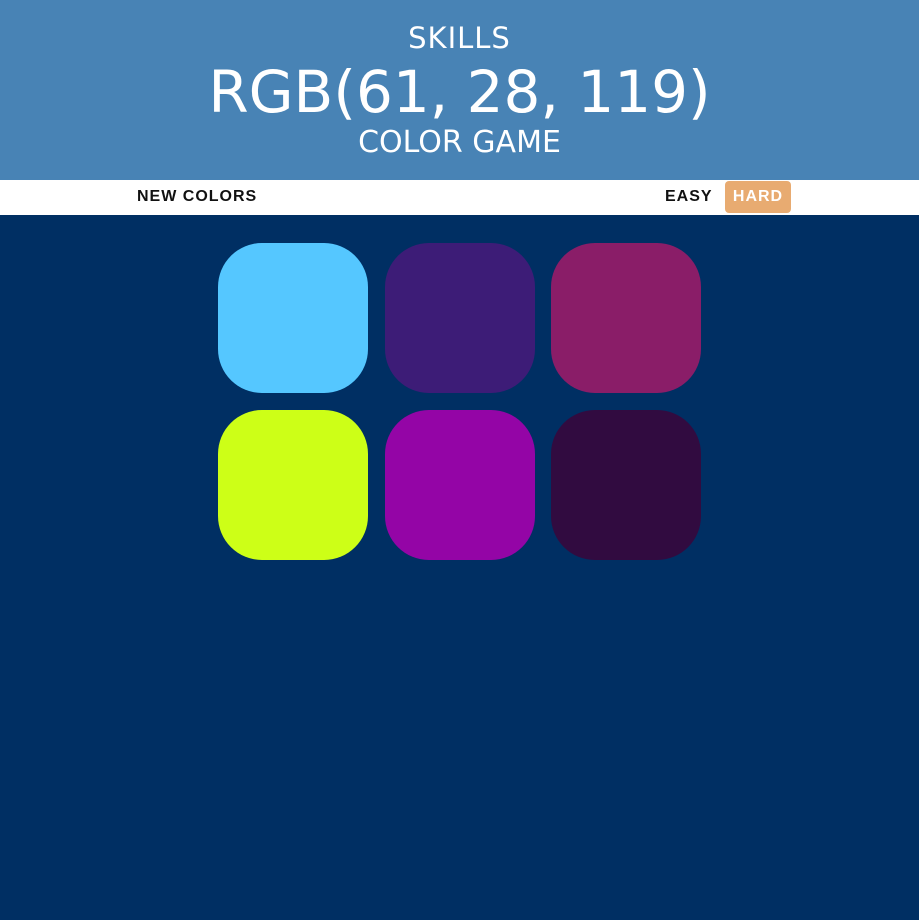  I want to click on target-rgb-display: RGB(61, 28, 119), so click(459, 92).